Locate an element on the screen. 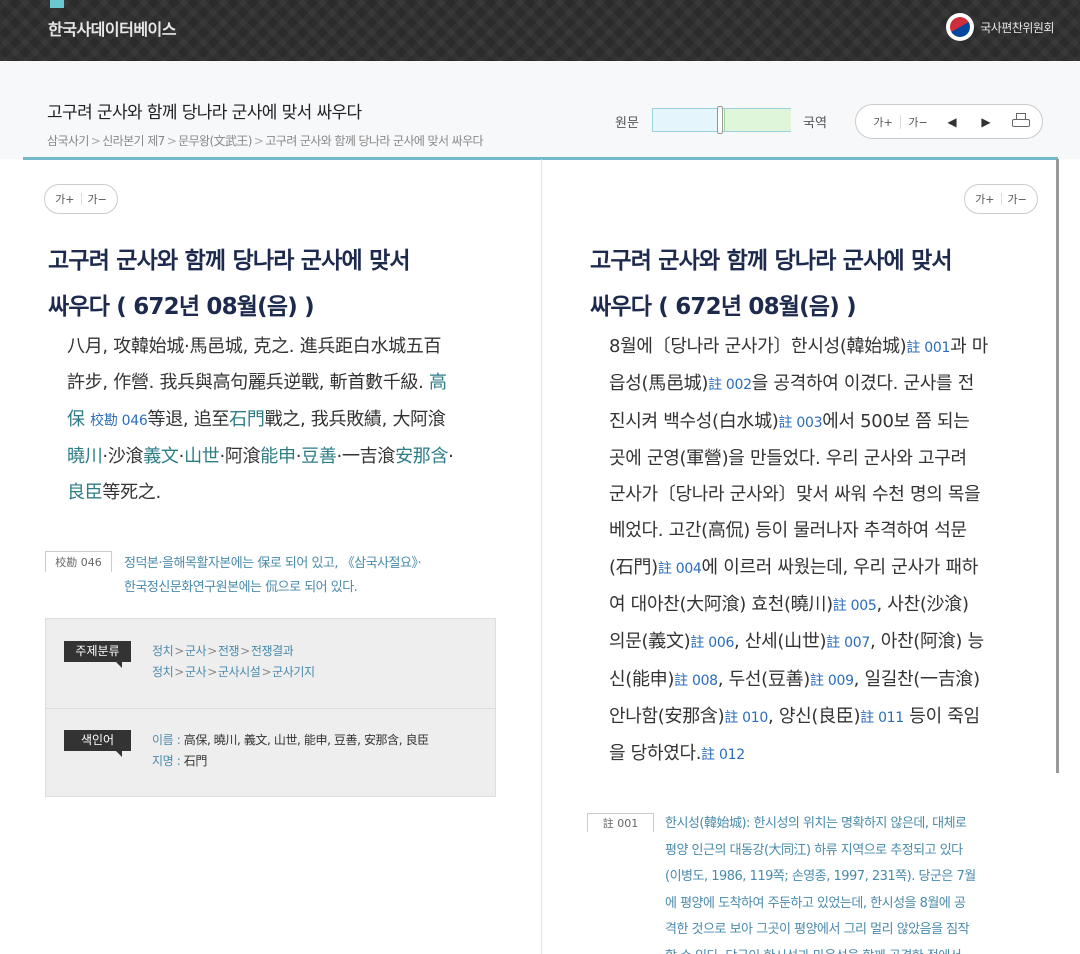  index-term: 石門 is located at coordinates (247, 419).